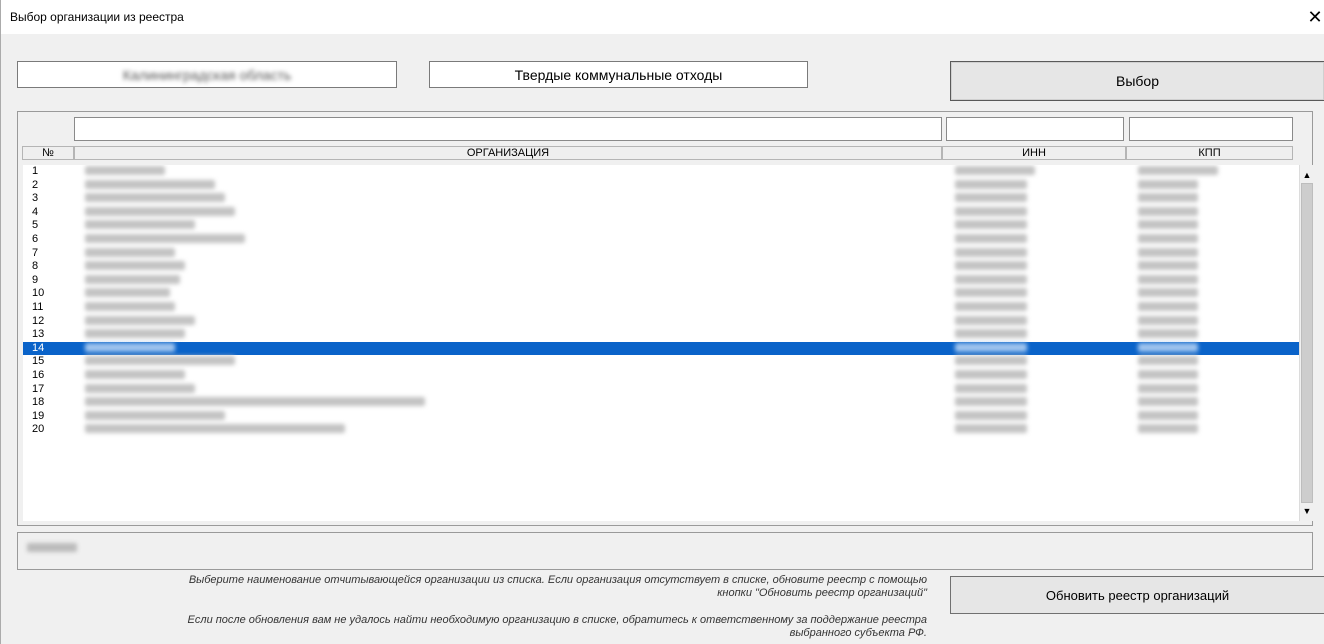 The height and width of the screenshot is (644, 1324). What do you see at coordinates (38, 415) in the screenshot?
I see `row-number: 19` at bounding box center [38, 415].